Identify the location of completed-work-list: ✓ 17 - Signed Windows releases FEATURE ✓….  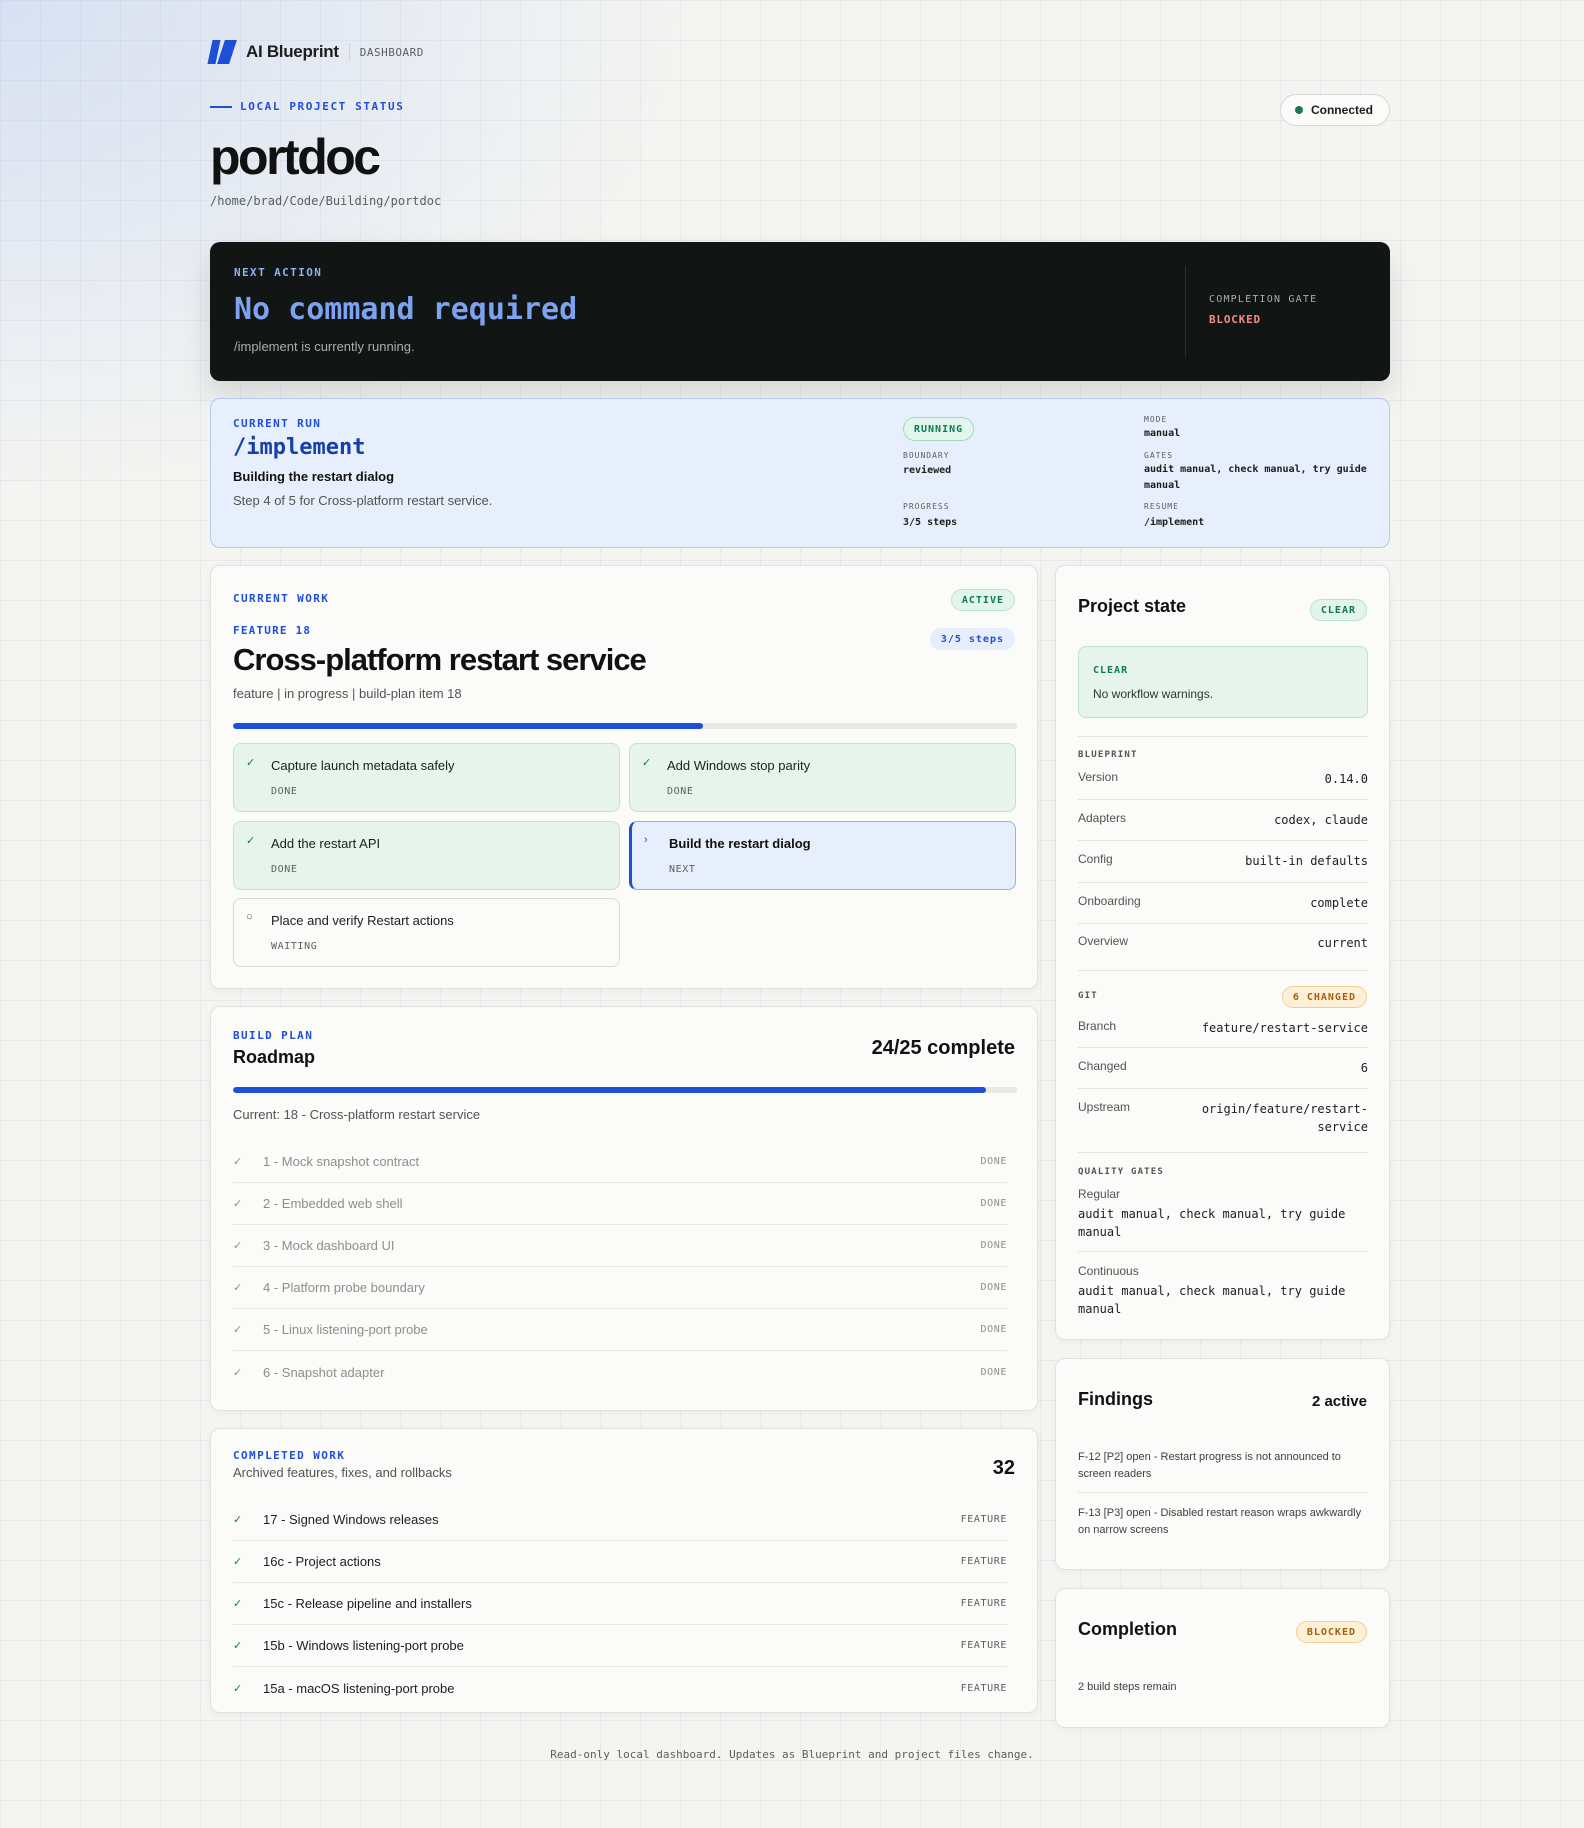
(625, 1605).